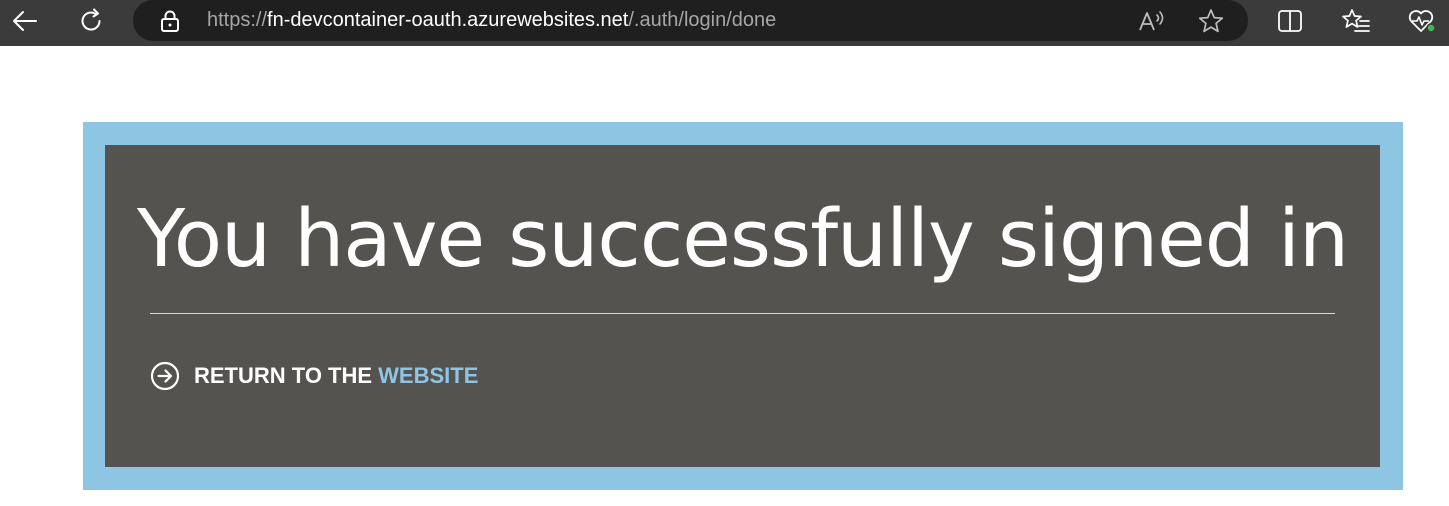 This screenshot has width=1449, height=506. Describe the element at coordinates (702, 20) in the screenshot. I see `url-path: /.auth/login/done` at that location.